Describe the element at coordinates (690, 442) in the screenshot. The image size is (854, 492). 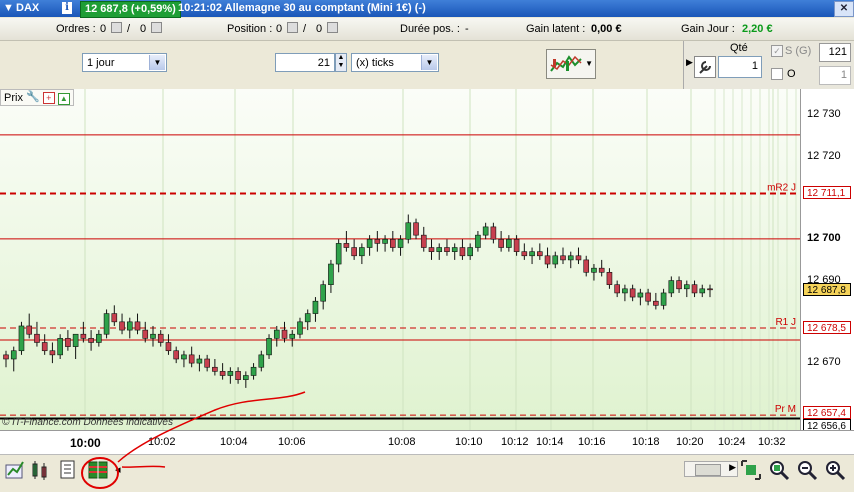
I see `time-tick-label: 10:20` at that location.